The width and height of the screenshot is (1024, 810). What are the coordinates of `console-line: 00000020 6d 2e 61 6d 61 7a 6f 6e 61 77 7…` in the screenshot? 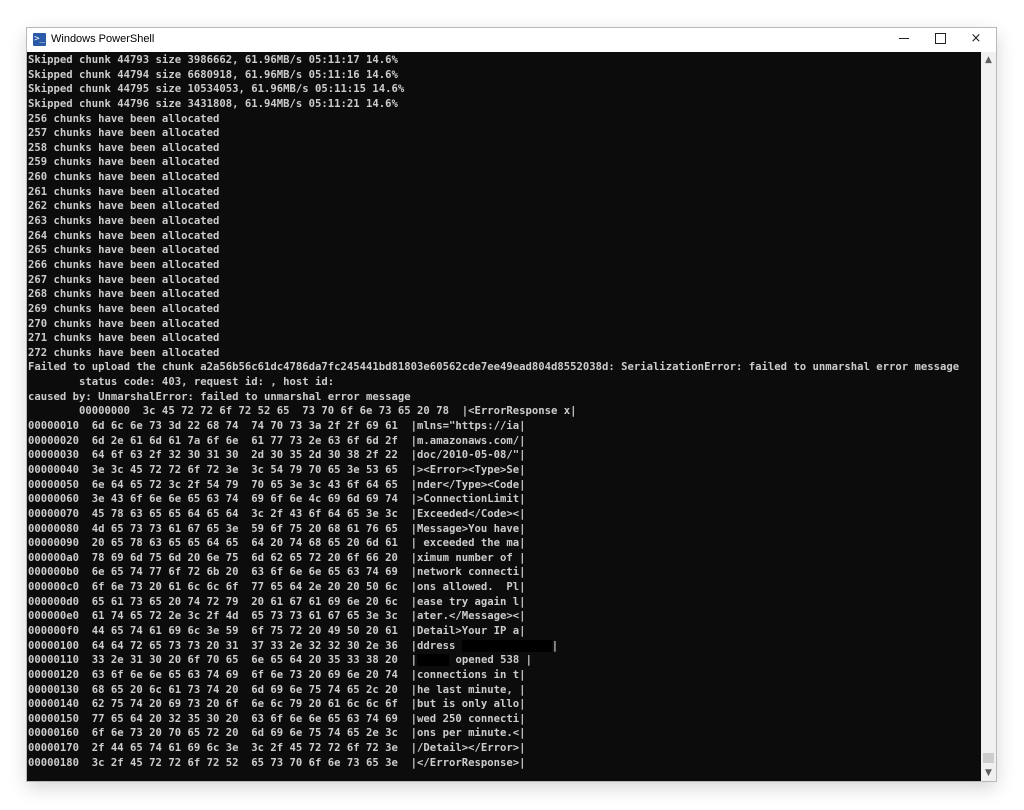 It's located at (504, 441).